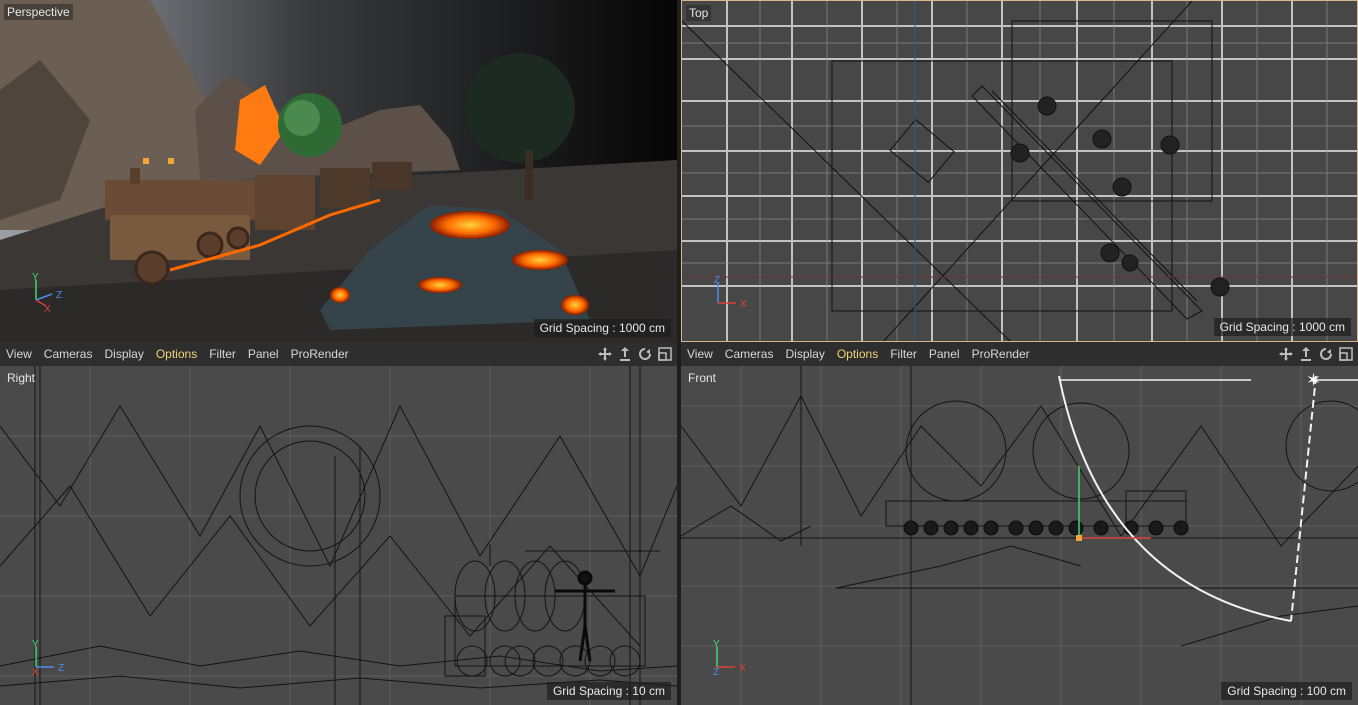  What do you see at coordinates (1286, 691) in the screenshot?
I see `grid-spacing: Grid Spacing : 100 cm` at bounding box center [1286, 691].